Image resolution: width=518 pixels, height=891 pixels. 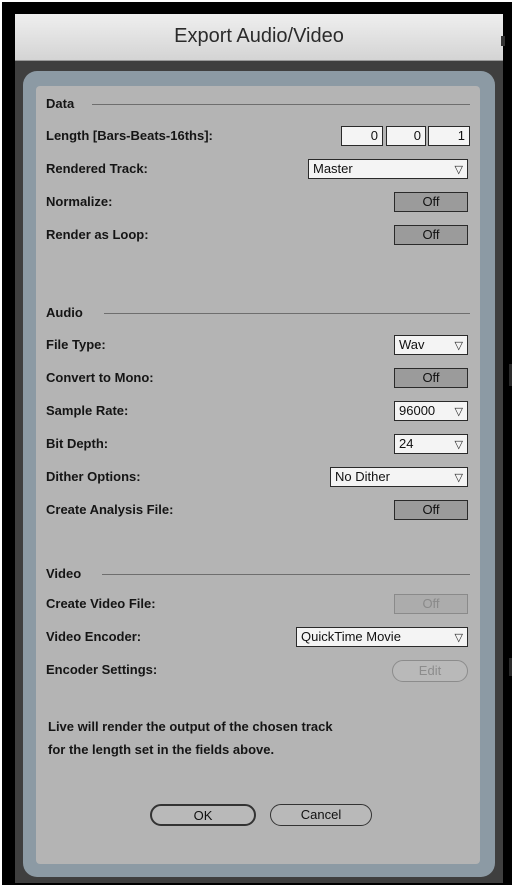 I want to click on file-type-dropdown: Wav ▽, so click(x=431, y=345).